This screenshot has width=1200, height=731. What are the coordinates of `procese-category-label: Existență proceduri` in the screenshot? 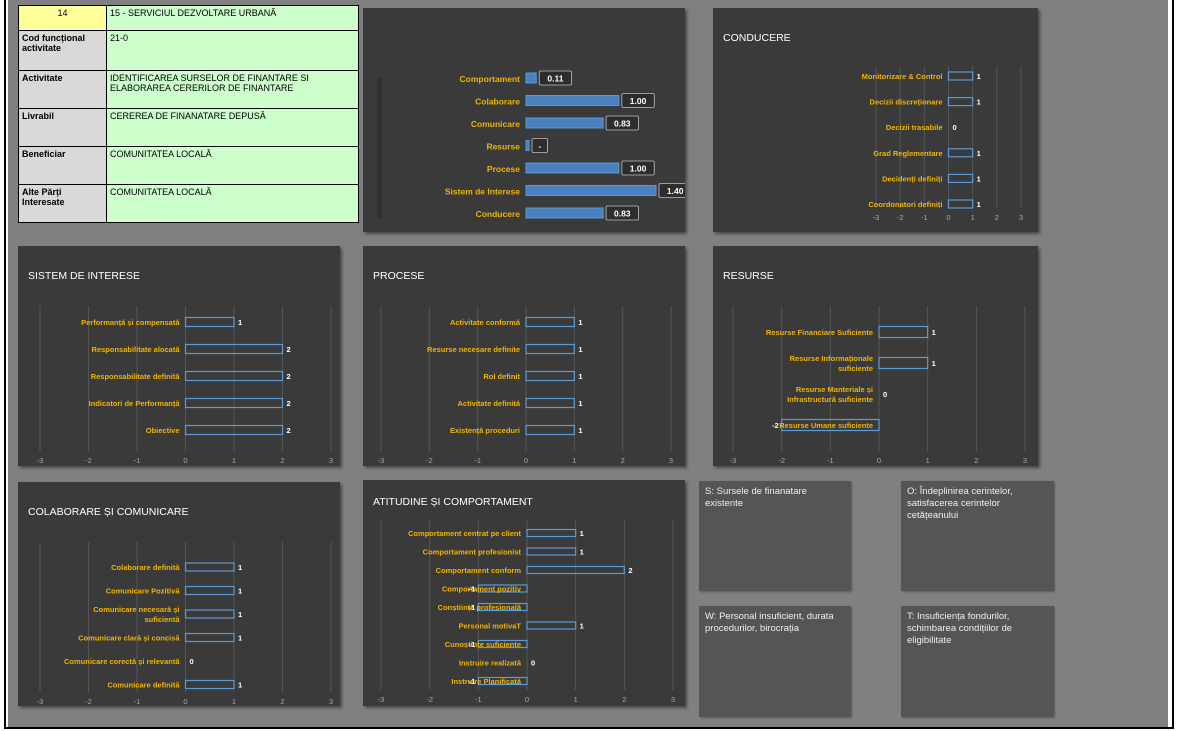 It's located at (485, 430).